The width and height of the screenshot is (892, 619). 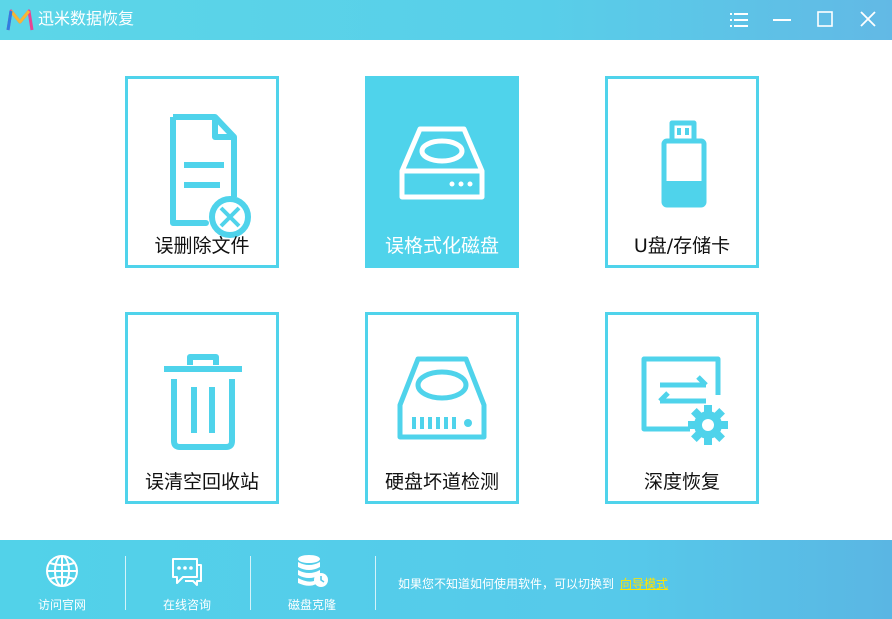 I want to click on card-bad-sector-check: 硬盘坏道检测, so click(x=442, y=408).